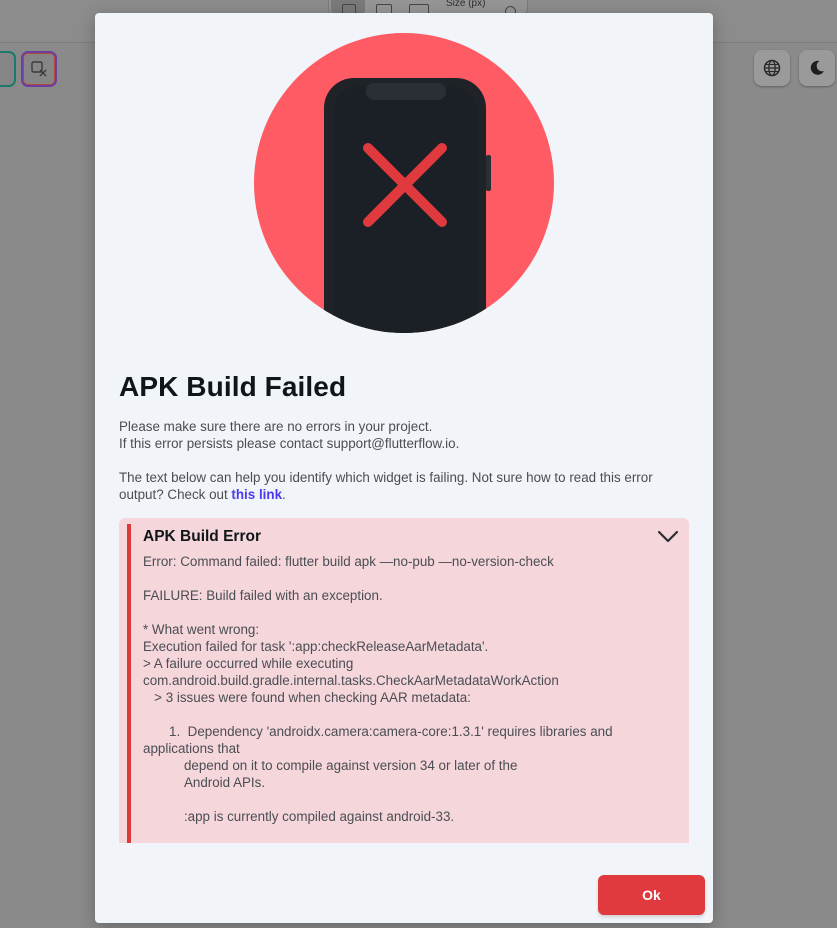 The height and width of the screenshot is (928, 837). I want to click on phone-error-illustration, so click(404, 183).